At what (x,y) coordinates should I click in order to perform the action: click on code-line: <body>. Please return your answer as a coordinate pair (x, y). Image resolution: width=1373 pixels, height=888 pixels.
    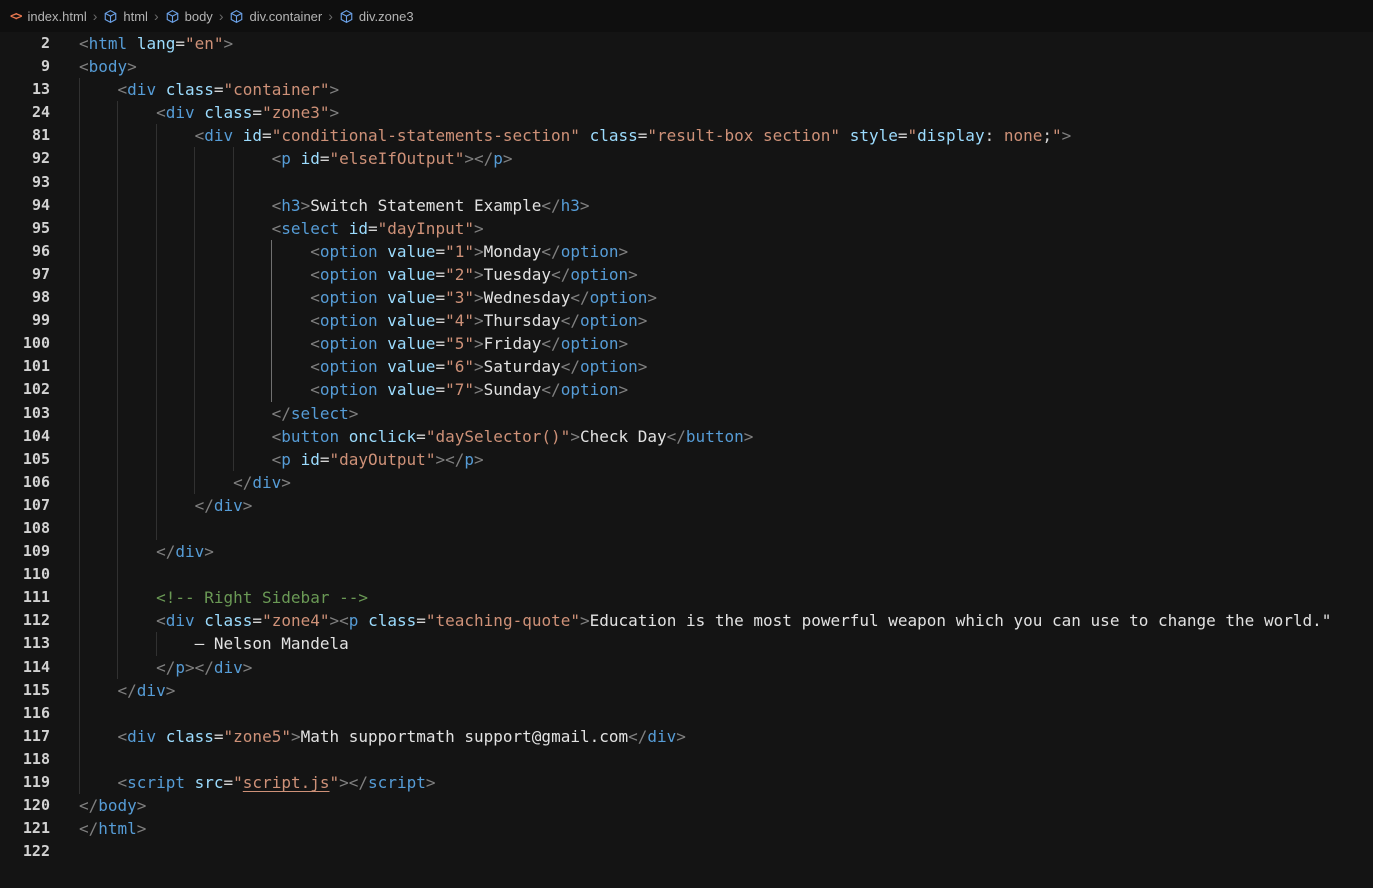
    Looking at the image, I should click on (726, 66).